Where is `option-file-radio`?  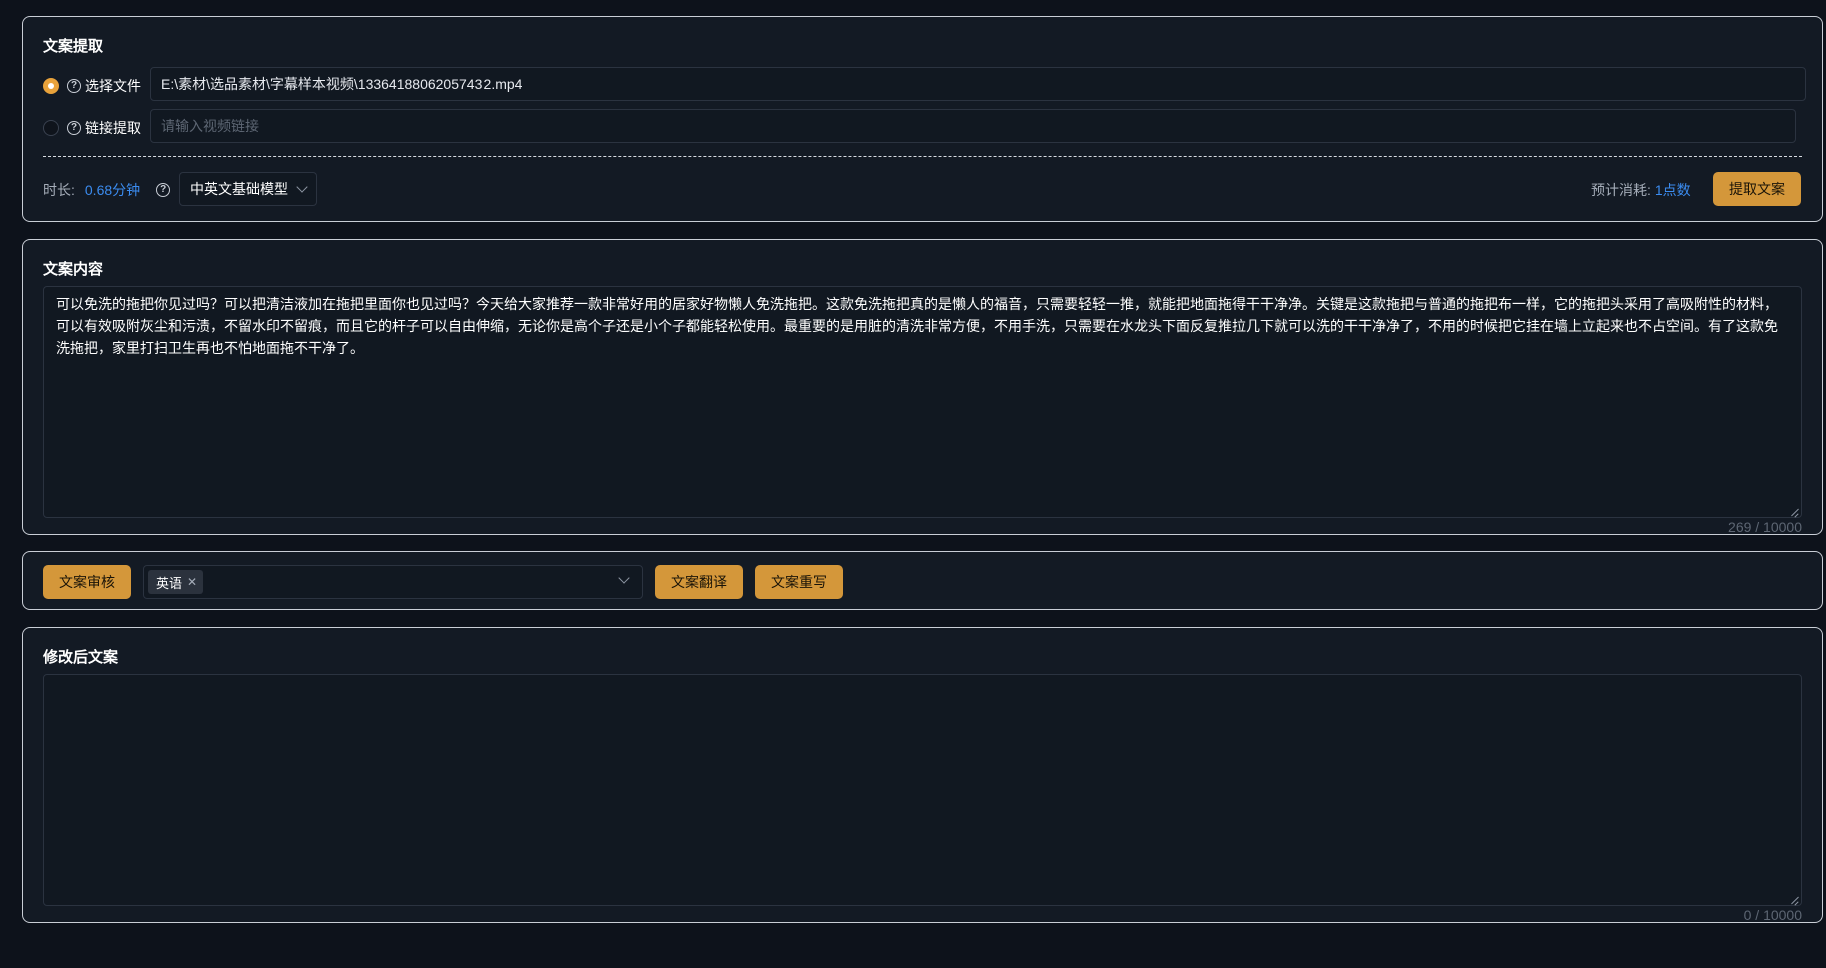
option-file-radio is located at coordinates (51, 86).